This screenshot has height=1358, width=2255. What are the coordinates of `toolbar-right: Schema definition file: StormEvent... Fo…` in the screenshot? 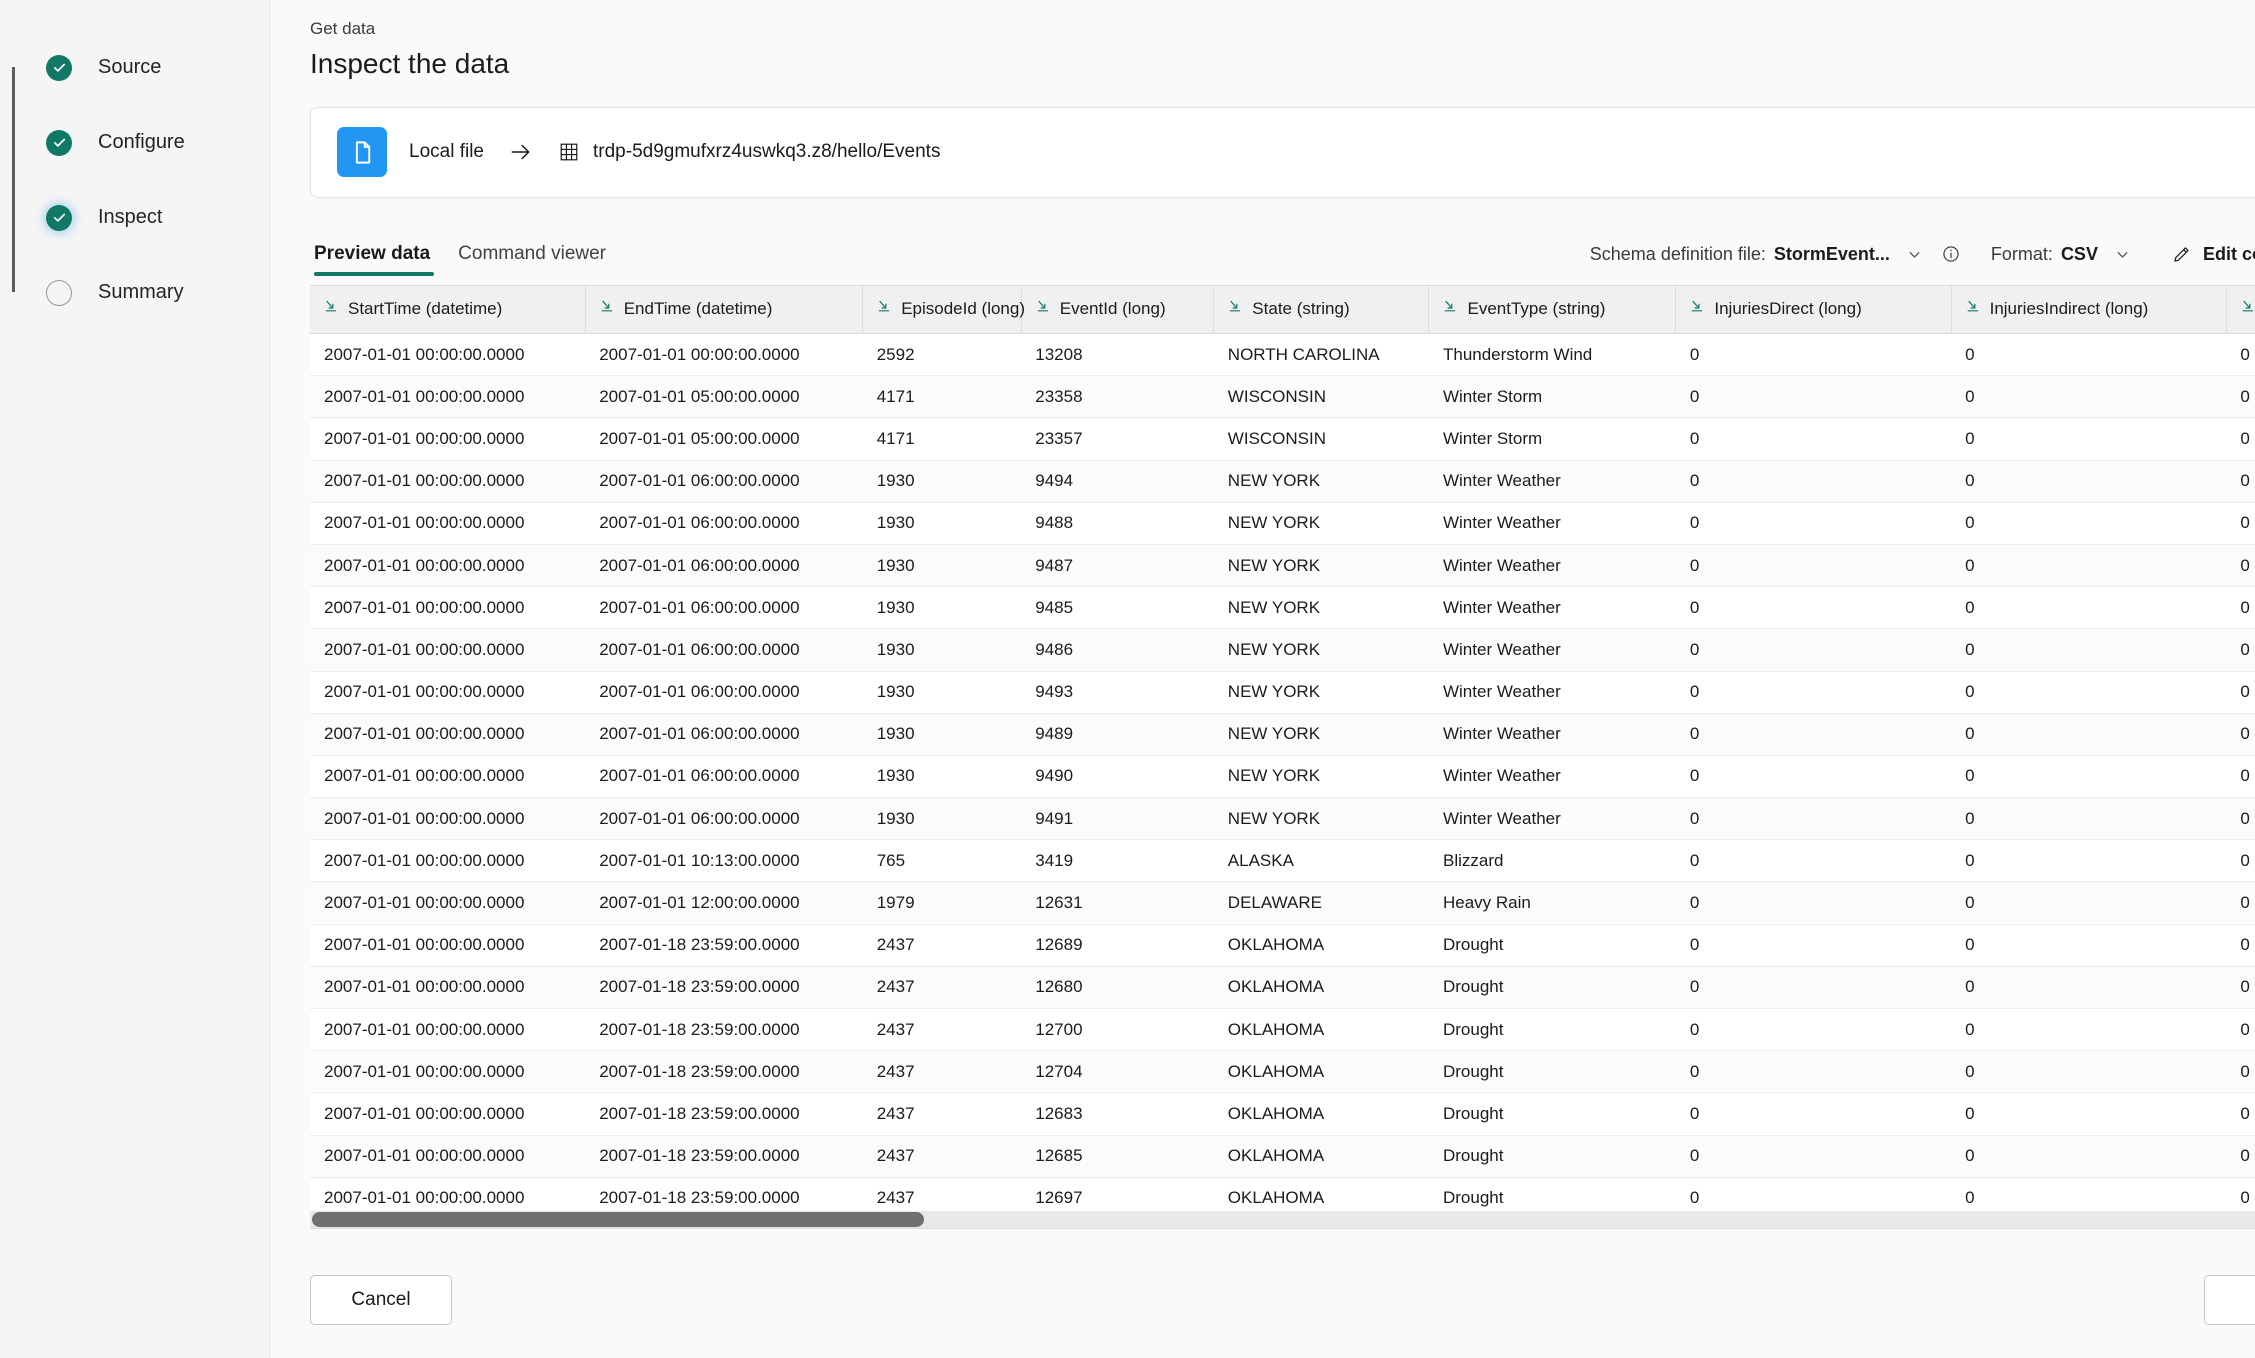 It's located at (1922, 260).